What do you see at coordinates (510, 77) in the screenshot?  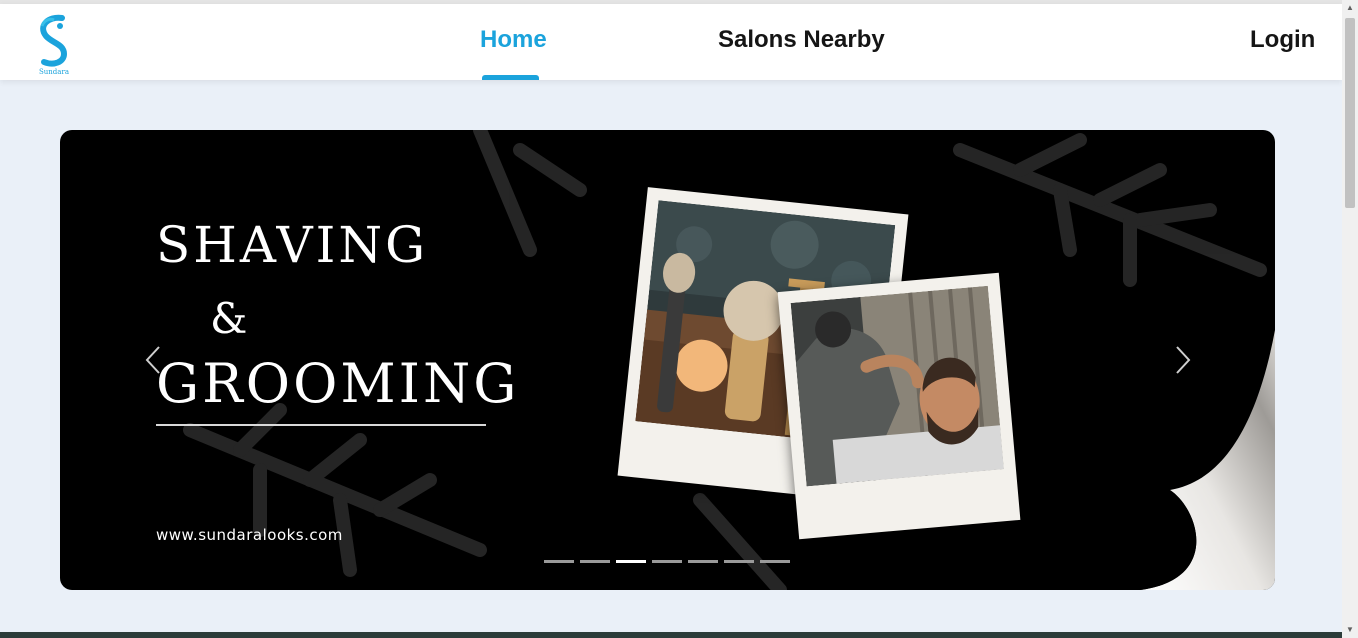 I see `active-tab-indicator` at bounding box center [510, 77].